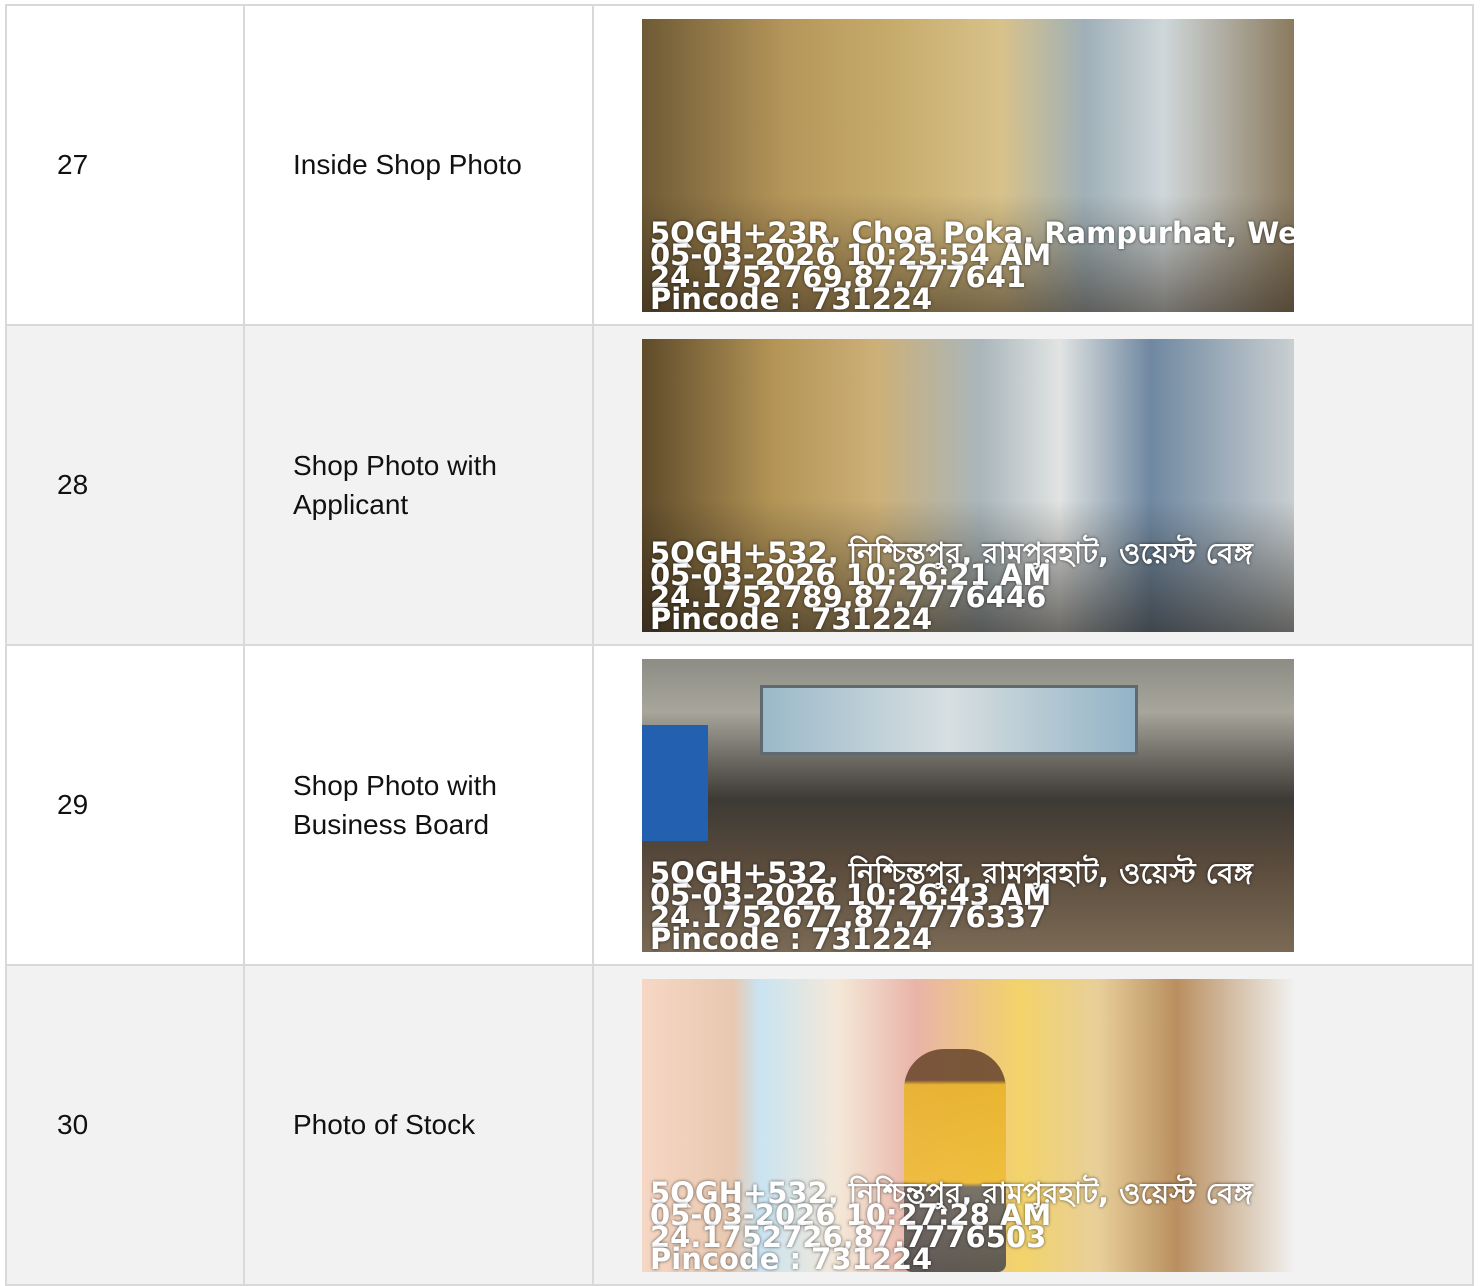  Describe the element at coordinates (125, 805) in the screenshot. I see `row-number-cell: 29` at that location.